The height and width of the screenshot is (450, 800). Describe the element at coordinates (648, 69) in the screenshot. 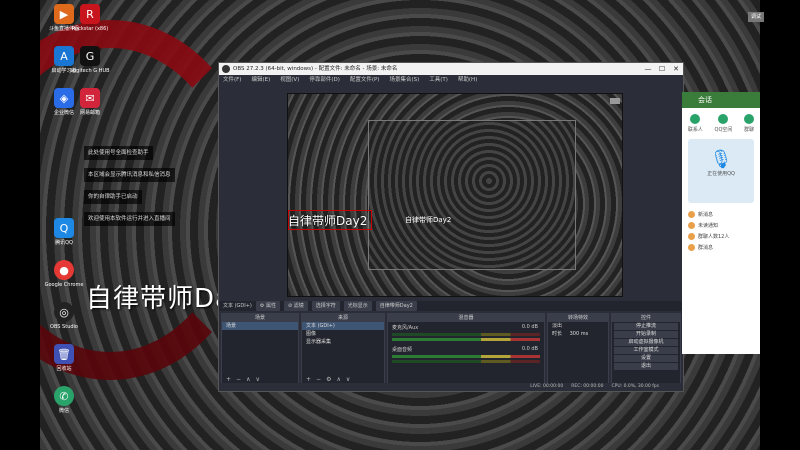

I see `minimize-button: —` at that location.